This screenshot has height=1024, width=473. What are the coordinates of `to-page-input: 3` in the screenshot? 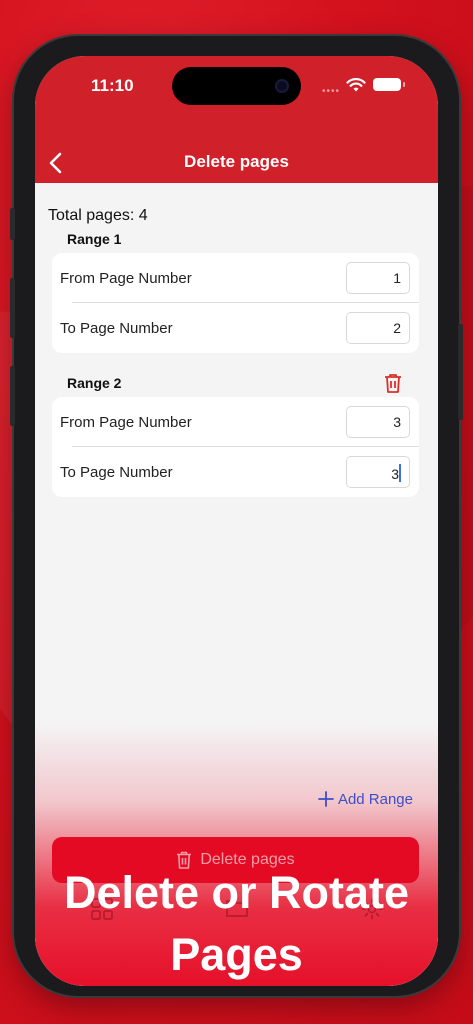 It's located at (378, 472).